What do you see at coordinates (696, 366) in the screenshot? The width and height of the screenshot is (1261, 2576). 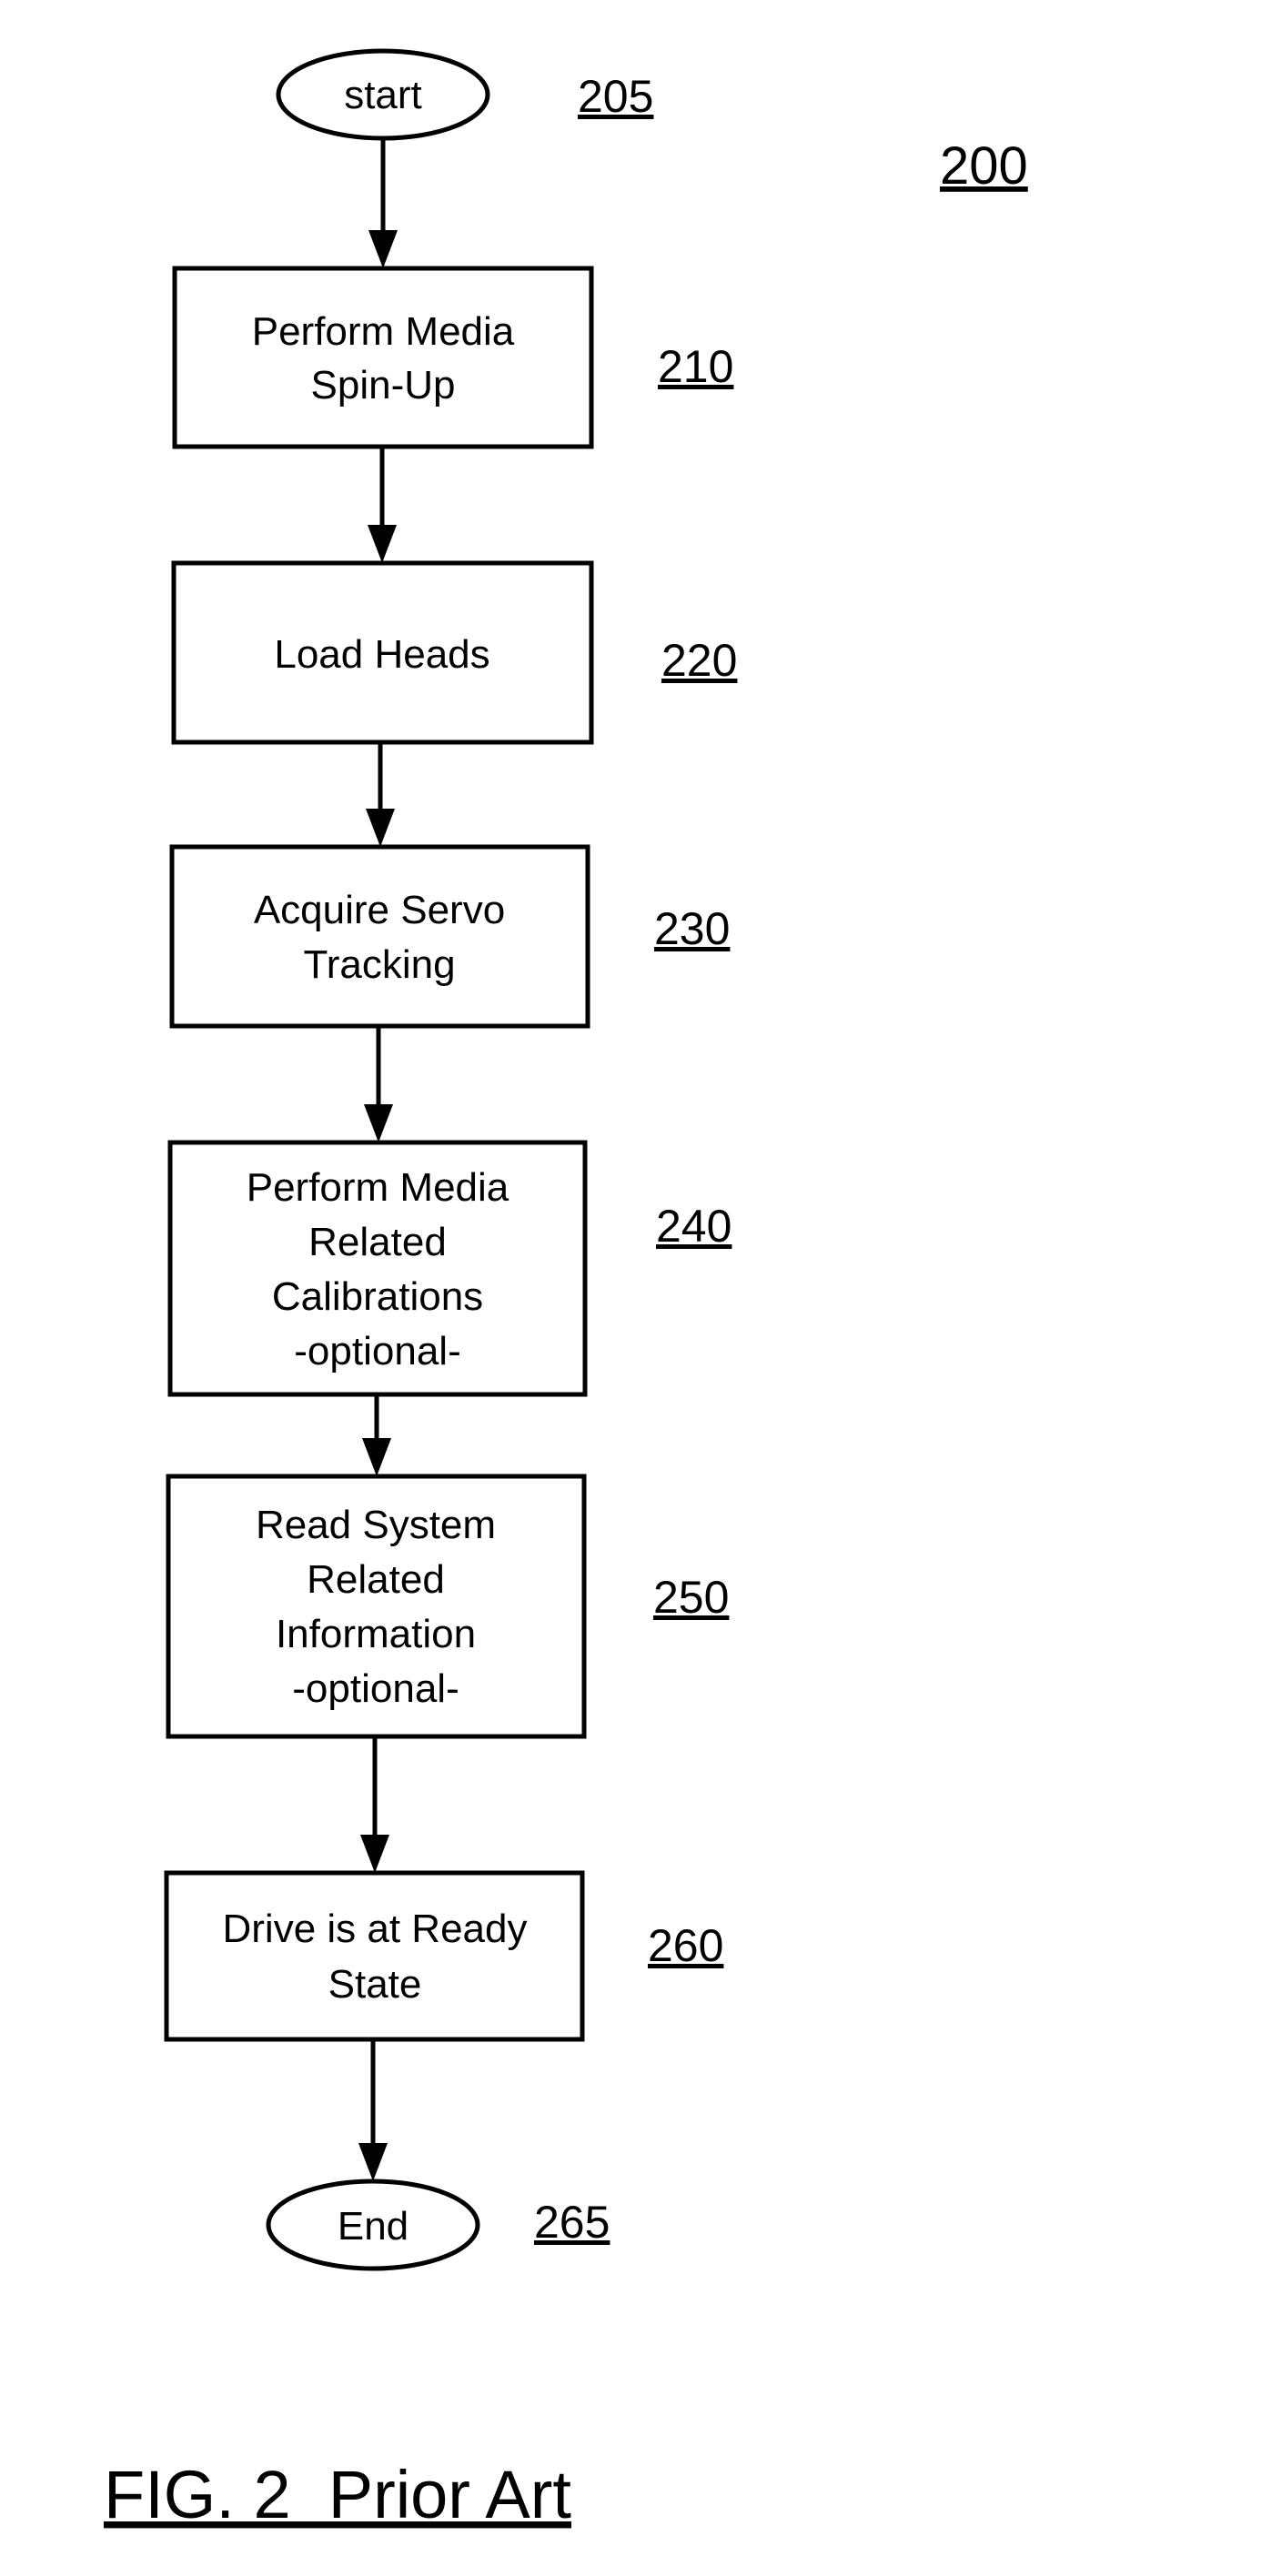 I see `ref-210: 210` at bounding box center [696, 366].